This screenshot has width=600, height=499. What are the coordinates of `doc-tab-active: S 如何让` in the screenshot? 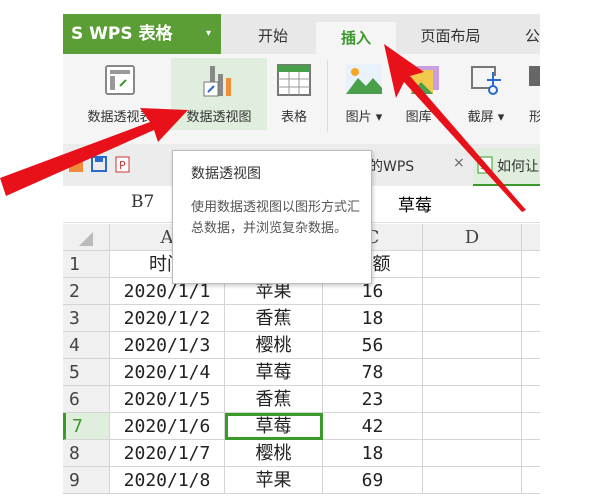 It's located at (506, 167).